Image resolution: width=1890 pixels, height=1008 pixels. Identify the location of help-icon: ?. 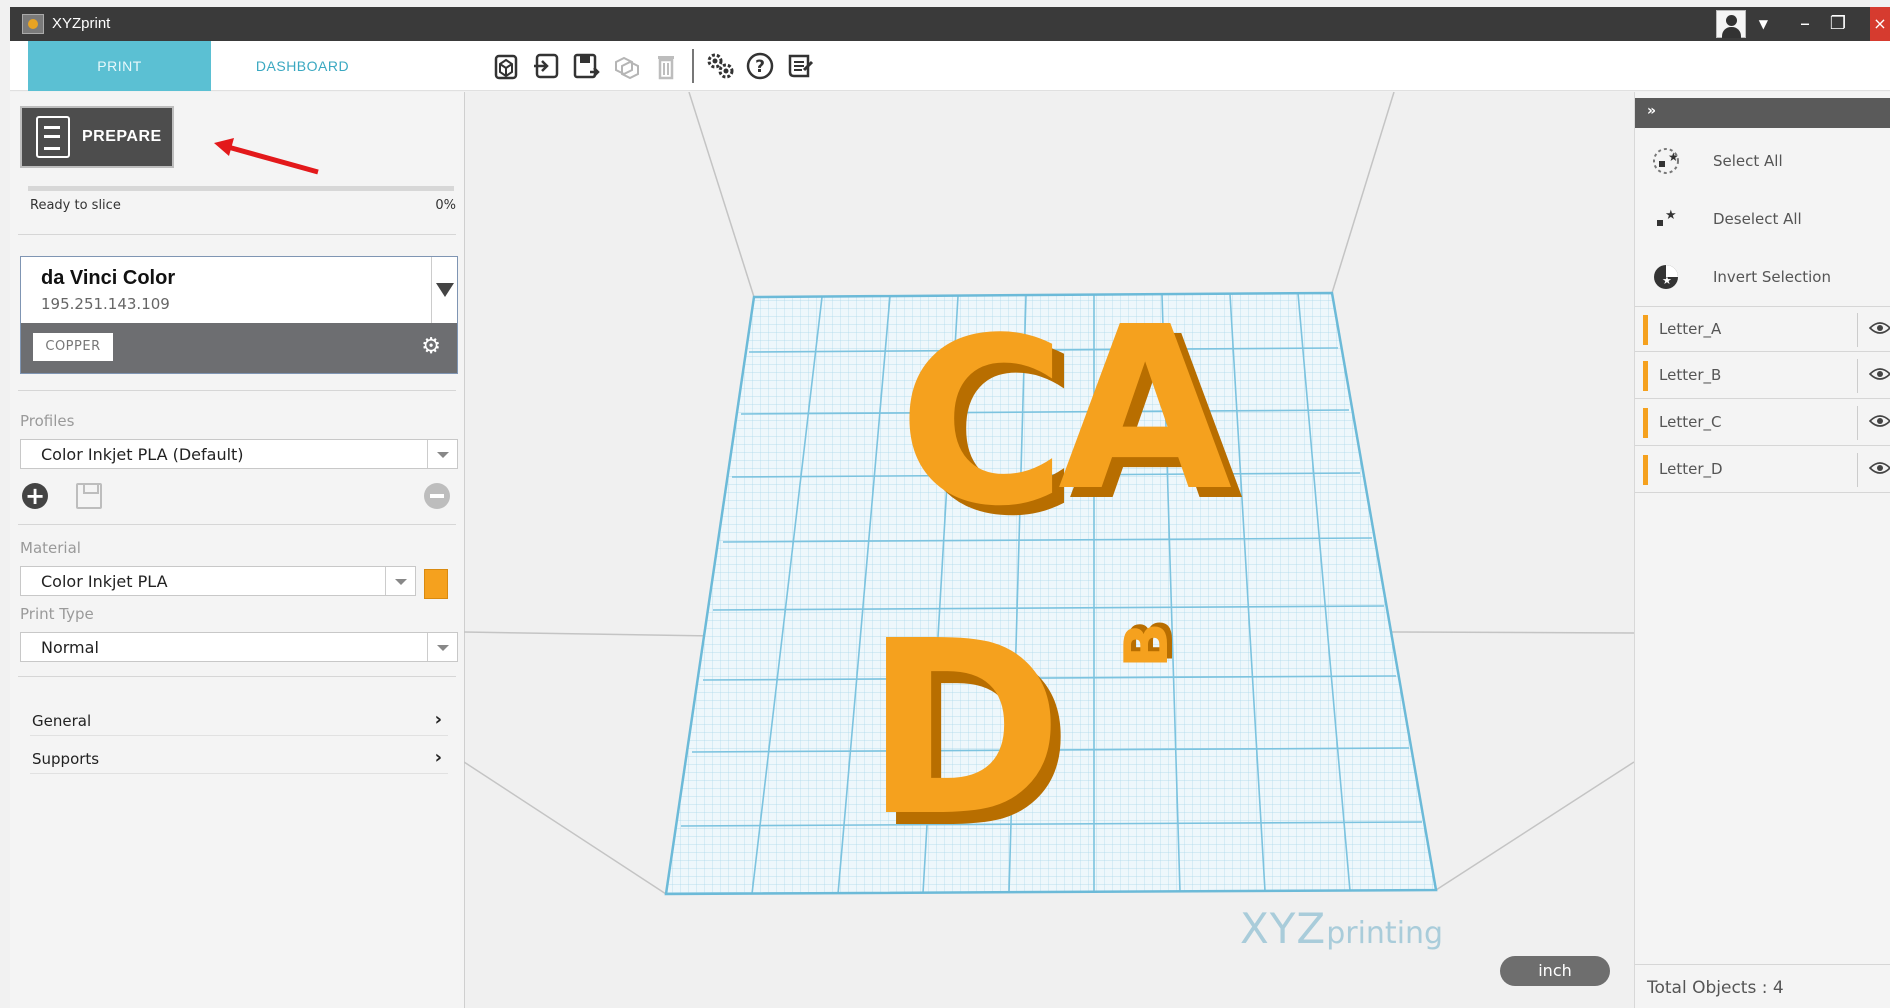
(760, 66).